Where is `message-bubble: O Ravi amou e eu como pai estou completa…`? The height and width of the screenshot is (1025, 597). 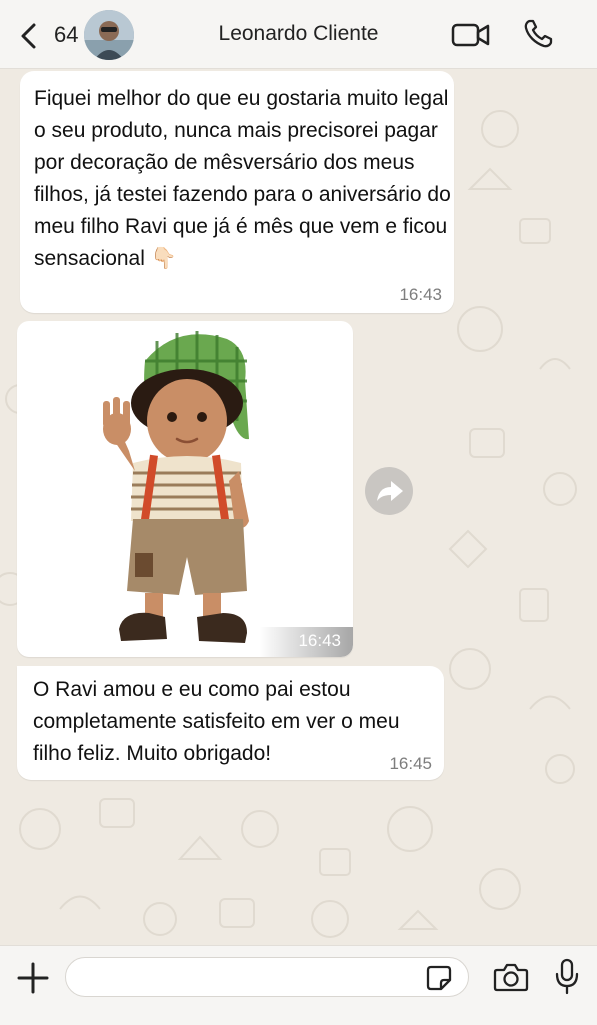
message-bubble: O Ravi amou e eu como pai estou completa… is located at coordinates (230, 723).